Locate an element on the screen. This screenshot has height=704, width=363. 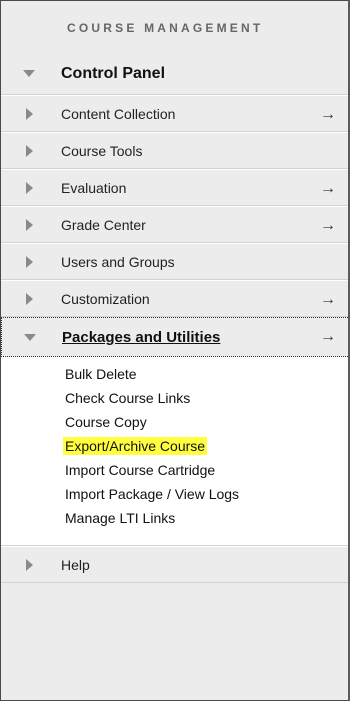
menu-item-label: Customization is located at coordinates (105, 298).